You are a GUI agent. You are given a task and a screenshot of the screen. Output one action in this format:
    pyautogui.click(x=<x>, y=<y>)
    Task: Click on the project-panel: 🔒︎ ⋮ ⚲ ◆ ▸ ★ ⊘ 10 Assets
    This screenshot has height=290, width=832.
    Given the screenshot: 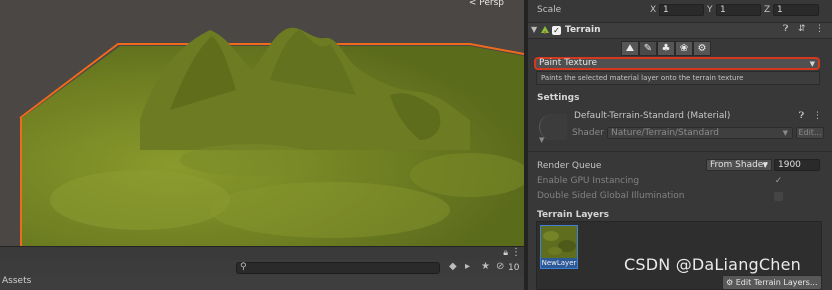 What is the action you would take?
    pyautogui.click(x=262, y=268)
    